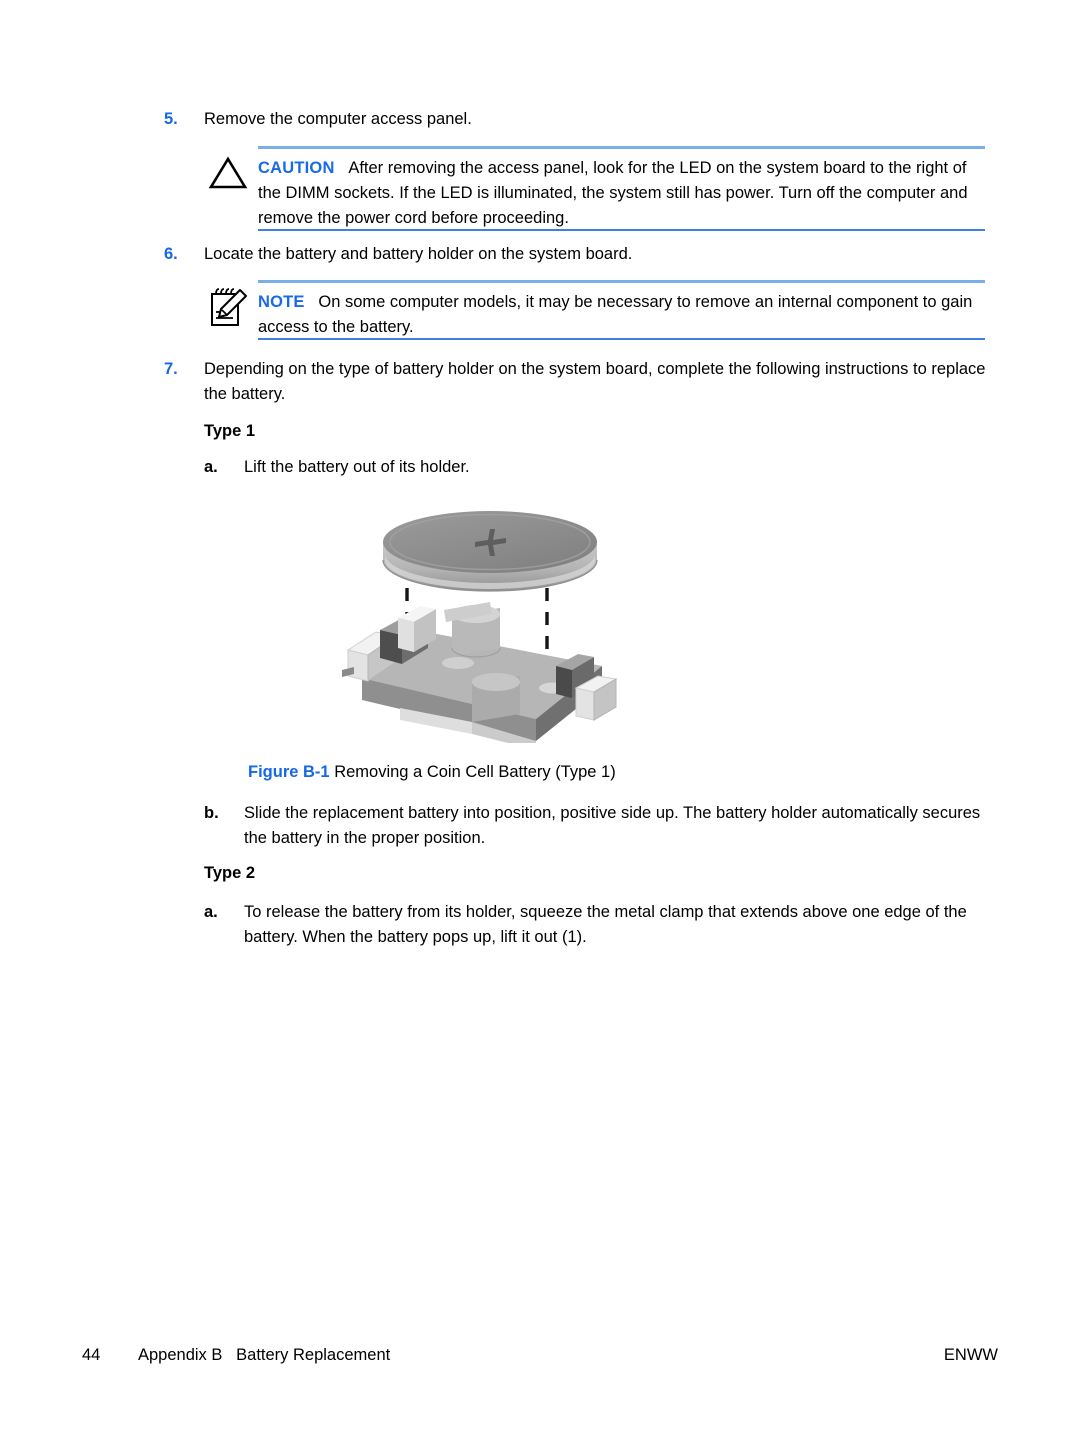  Describe the element at coordinates (264, 1355) in the screenshot. I see `footer-chapter-title: Appendix B Battery Replacement` at that location.